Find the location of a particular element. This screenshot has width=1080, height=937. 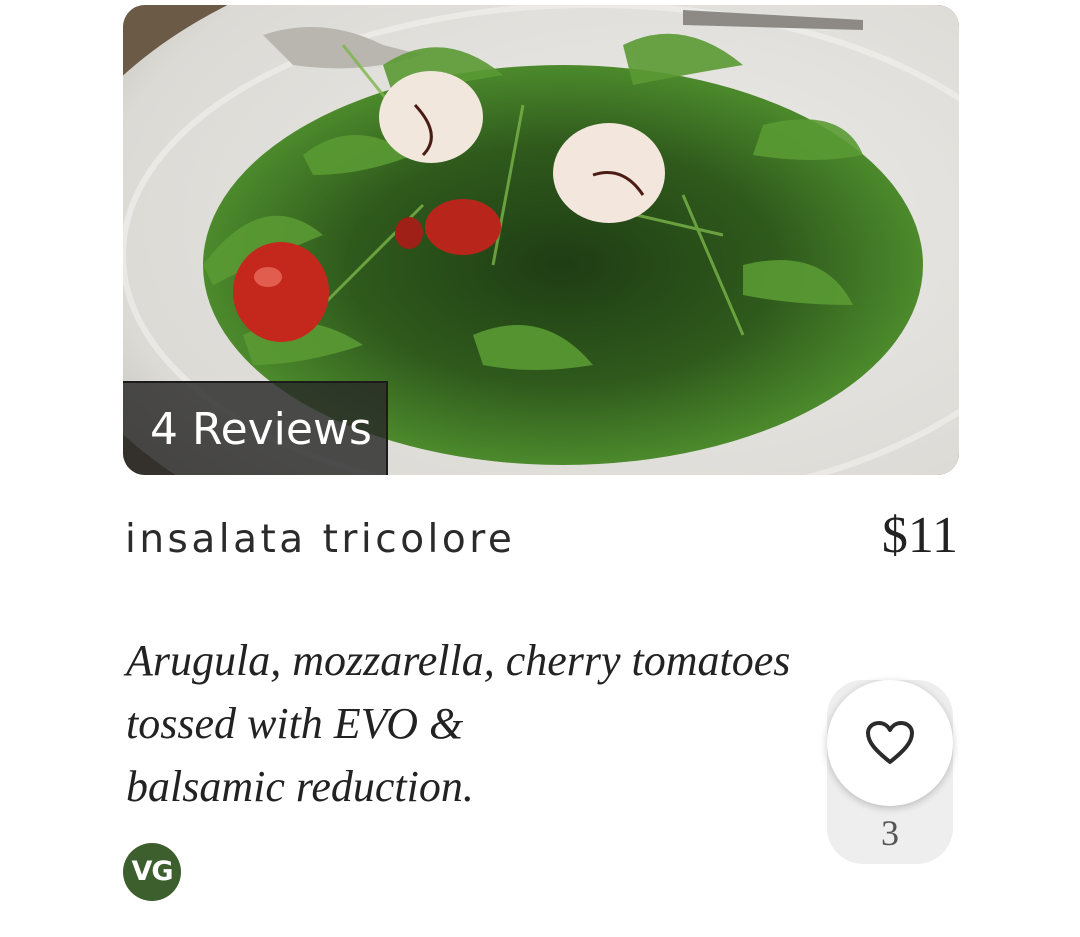

description-line: balsamic reduction. is located at coordinates (300, 786).